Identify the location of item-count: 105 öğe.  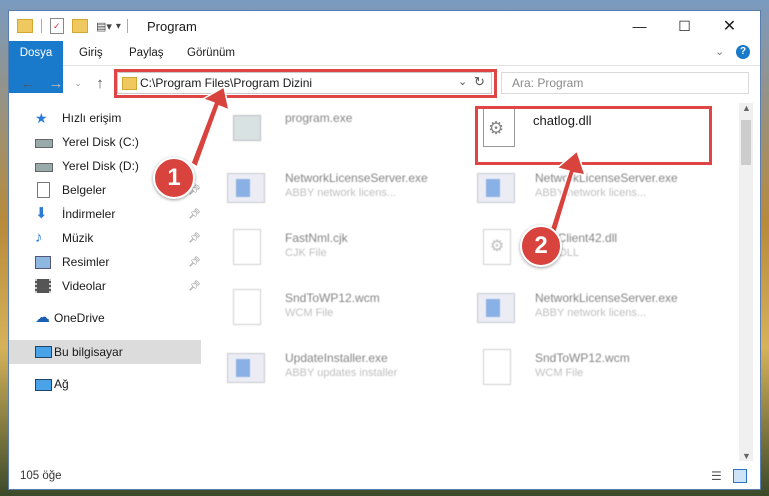
(41, 476).